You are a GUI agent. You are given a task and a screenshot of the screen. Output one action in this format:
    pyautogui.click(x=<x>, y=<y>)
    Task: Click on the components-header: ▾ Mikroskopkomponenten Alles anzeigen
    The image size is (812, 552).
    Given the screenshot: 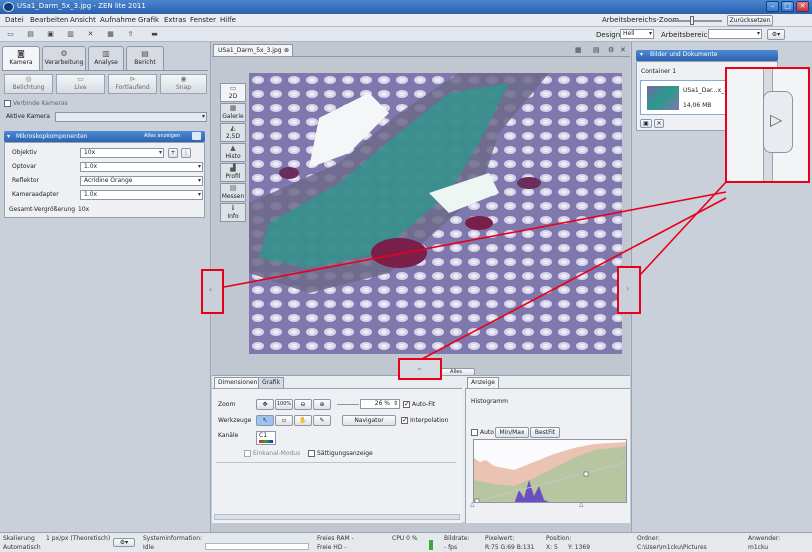 What is the action you would take?
    pyautogui.click(x=104, y=136)
    